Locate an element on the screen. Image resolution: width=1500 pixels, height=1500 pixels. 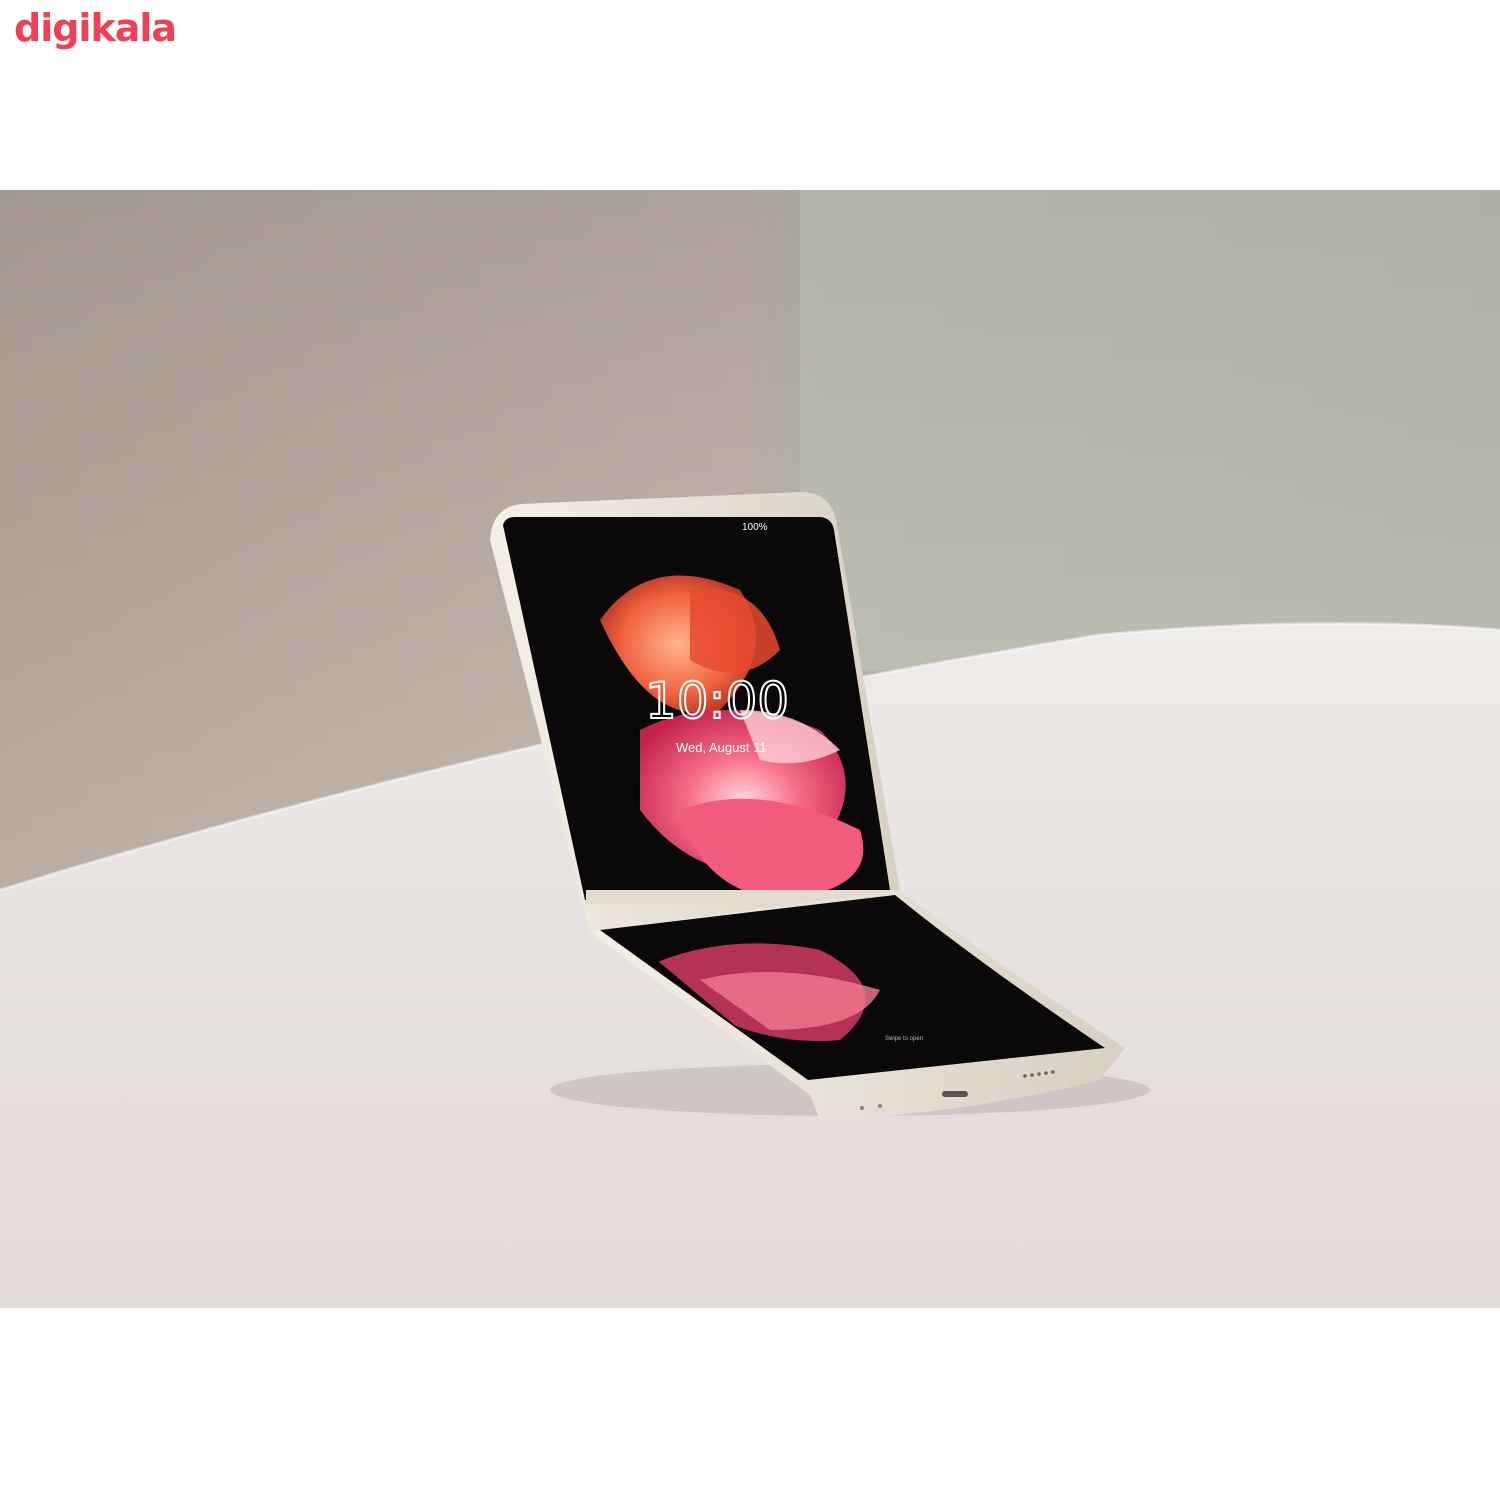
swipe-hint: Swipe to open is located at coordinates (904, 1039).